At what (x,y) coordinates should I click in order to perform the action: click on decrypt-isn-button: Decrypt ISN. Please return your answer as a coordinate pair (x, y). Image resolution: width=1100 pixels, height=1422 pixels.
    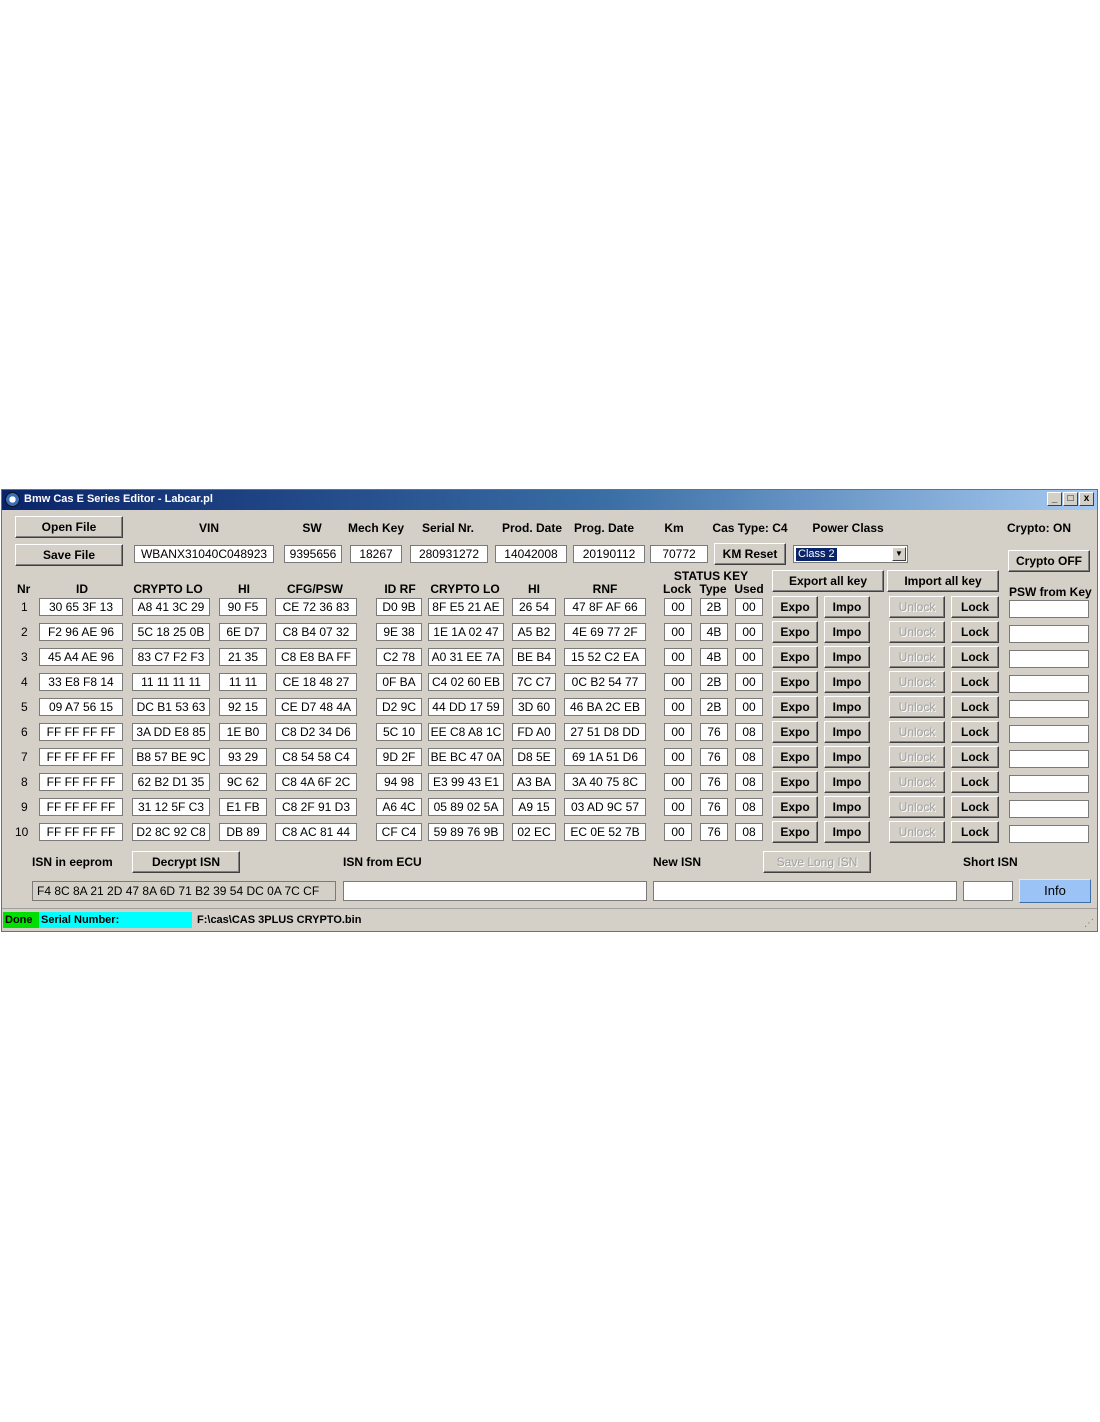
    Looking at the image, I should click on (186, 862).